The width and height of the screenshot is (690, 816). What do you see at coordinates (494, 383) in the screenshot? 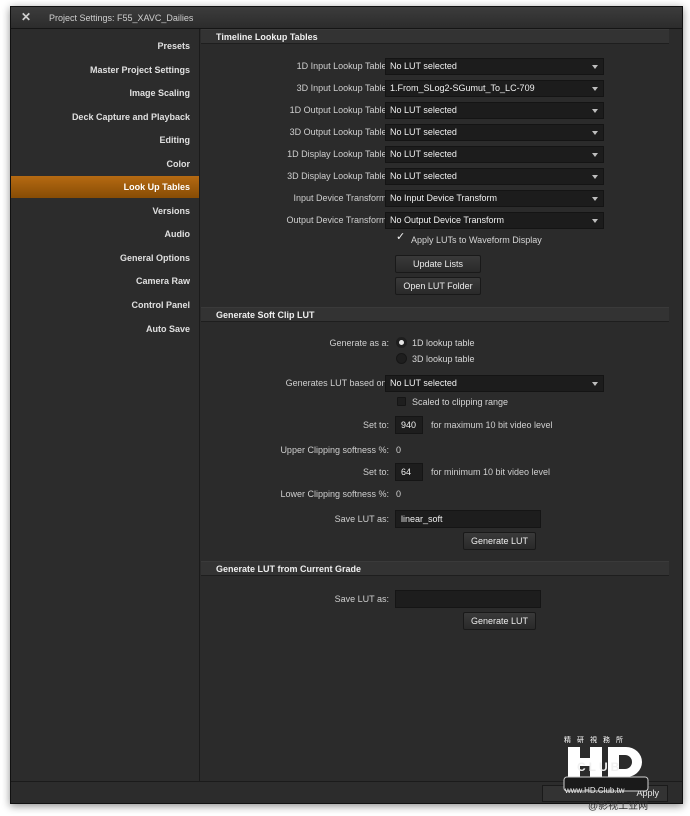
I see `based-on-lut-dropdown: No LUT selected` at bounding box center [494, 383].